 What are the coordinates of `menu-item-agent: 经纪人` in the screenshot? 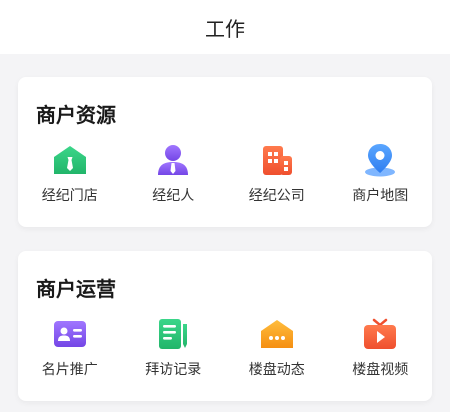 It's located at (174, 174).